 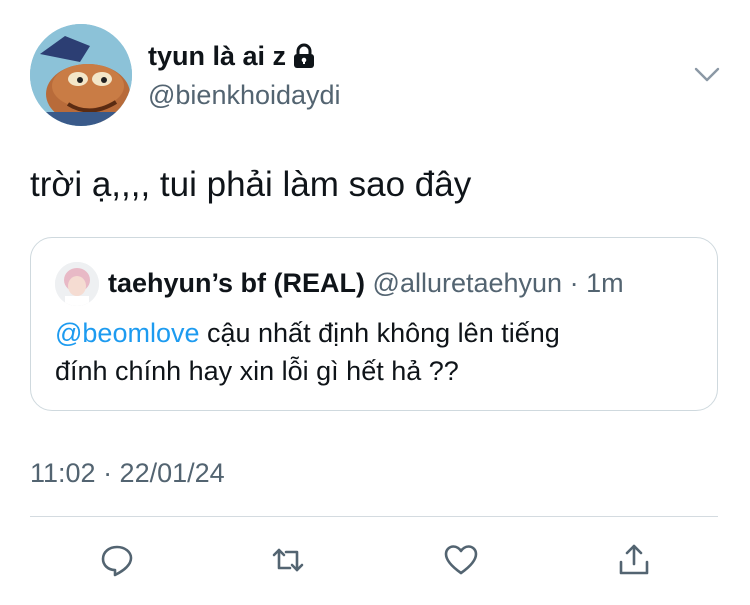 I want to click on lock-icon, so click(x=304, y=55).